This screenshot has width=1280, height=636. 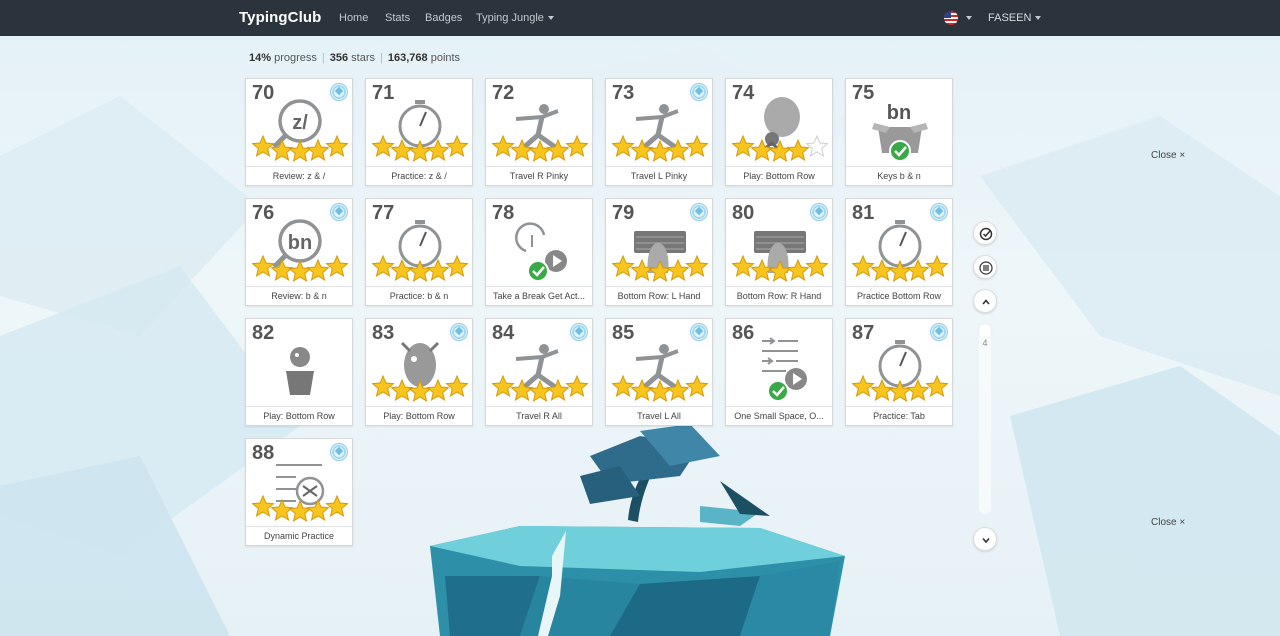 What do you see at coordinates (951, 18) in the screenshot?
I see `us-flag-icon` at bounding box center [951, 18].